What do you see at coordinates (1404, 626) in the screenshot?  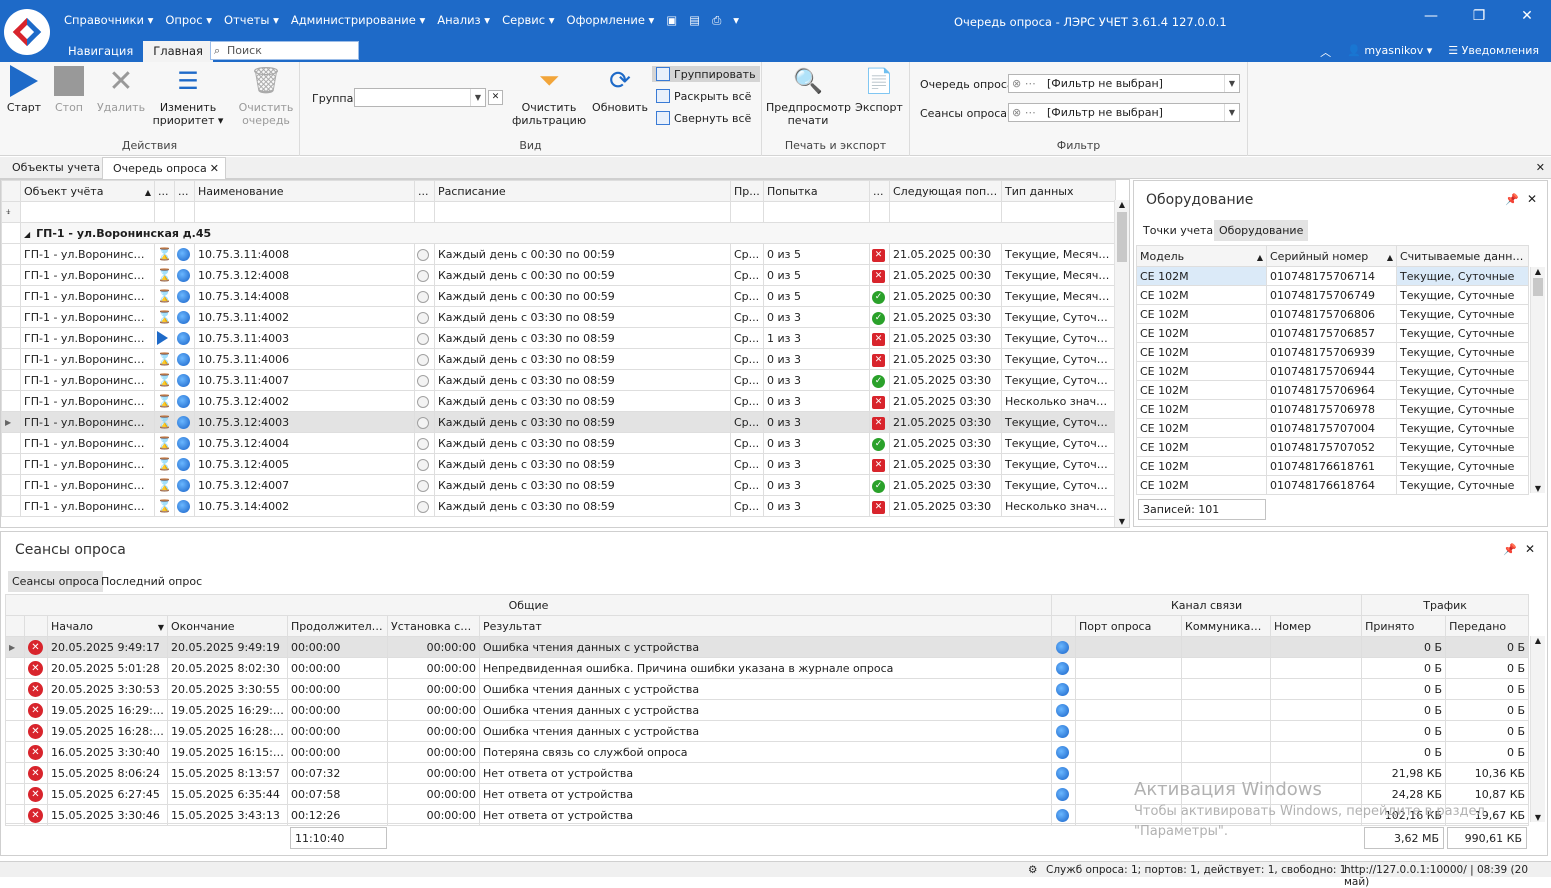 I see `col-received: Принято` at bounding box center [1404, 626].